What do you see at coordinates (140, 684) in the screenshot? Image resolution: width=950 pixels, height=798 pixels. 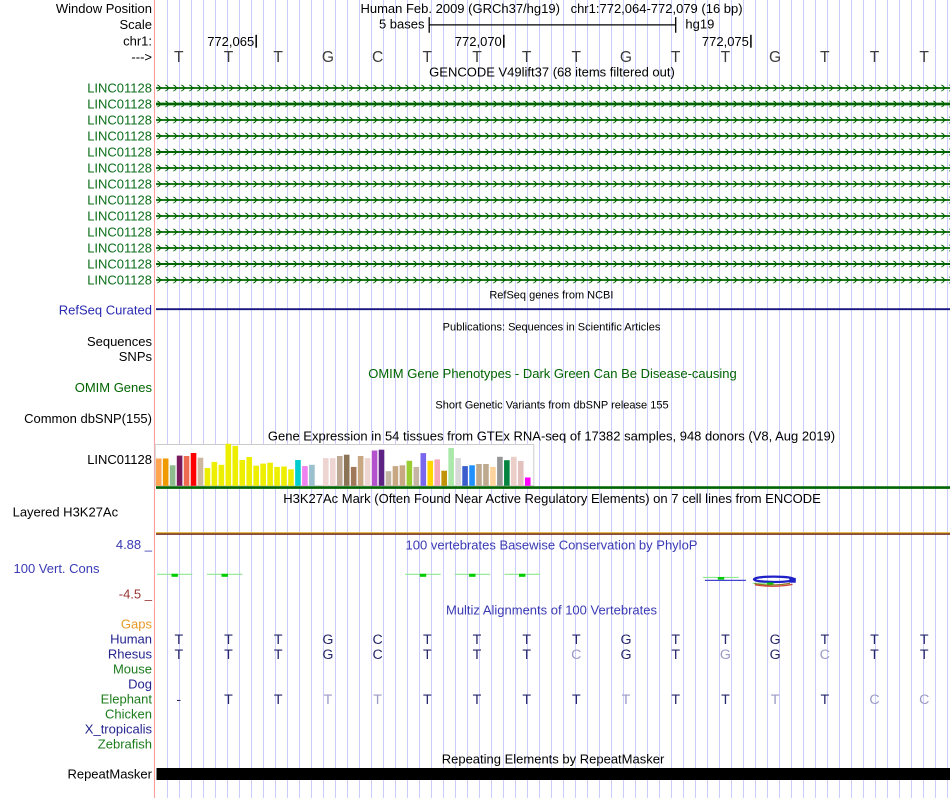 I see `svg-text: Dog` at bounding box center [140, 684].